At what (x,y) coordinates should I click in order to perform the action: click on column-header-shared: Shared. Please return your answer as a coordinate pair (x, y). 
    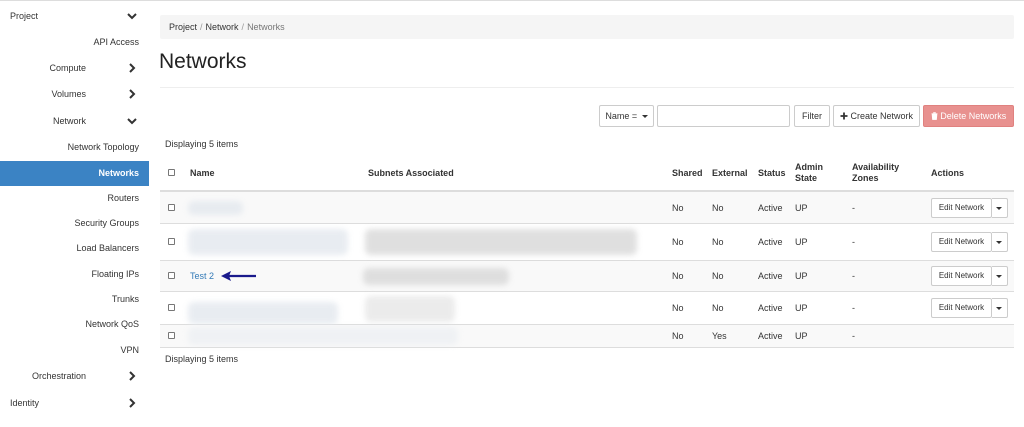
    Looking at the image, I should click on (687, 173).